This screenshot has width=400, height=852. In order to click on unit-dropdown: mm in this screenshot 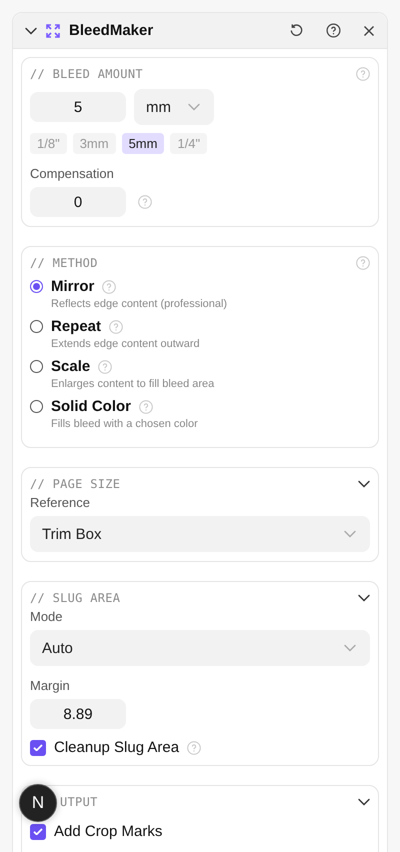, I will do `click(174, 107)`.